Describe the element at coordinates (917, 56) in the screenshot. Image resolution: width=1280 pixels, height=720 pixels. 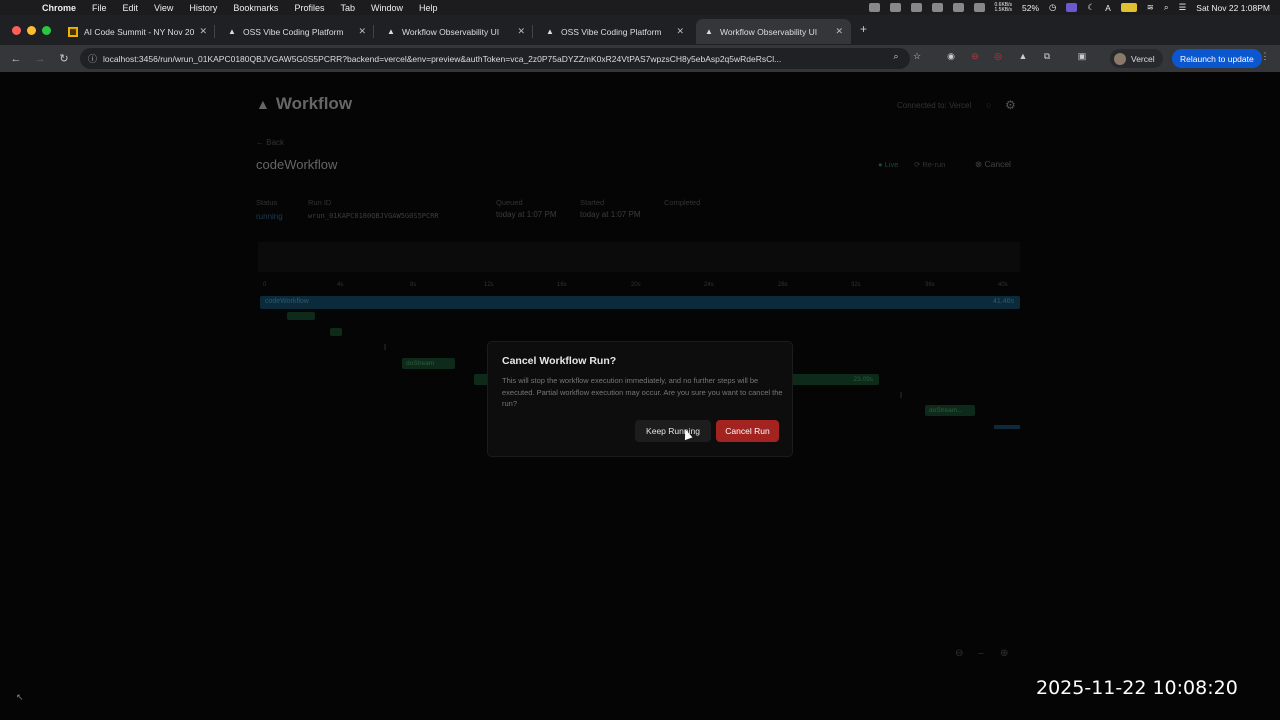
I see `bookmark-star-icon: ☆` at that location.